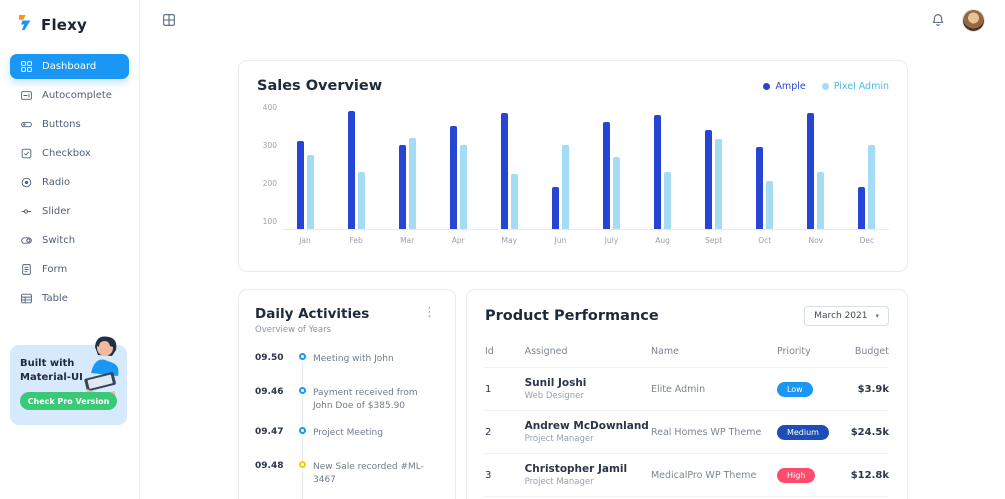 The image size is (1005, 499). What do you see at coordinates (26, 240) in the screenshot?
I see `switch-icon` at bounding box center [26, 240].